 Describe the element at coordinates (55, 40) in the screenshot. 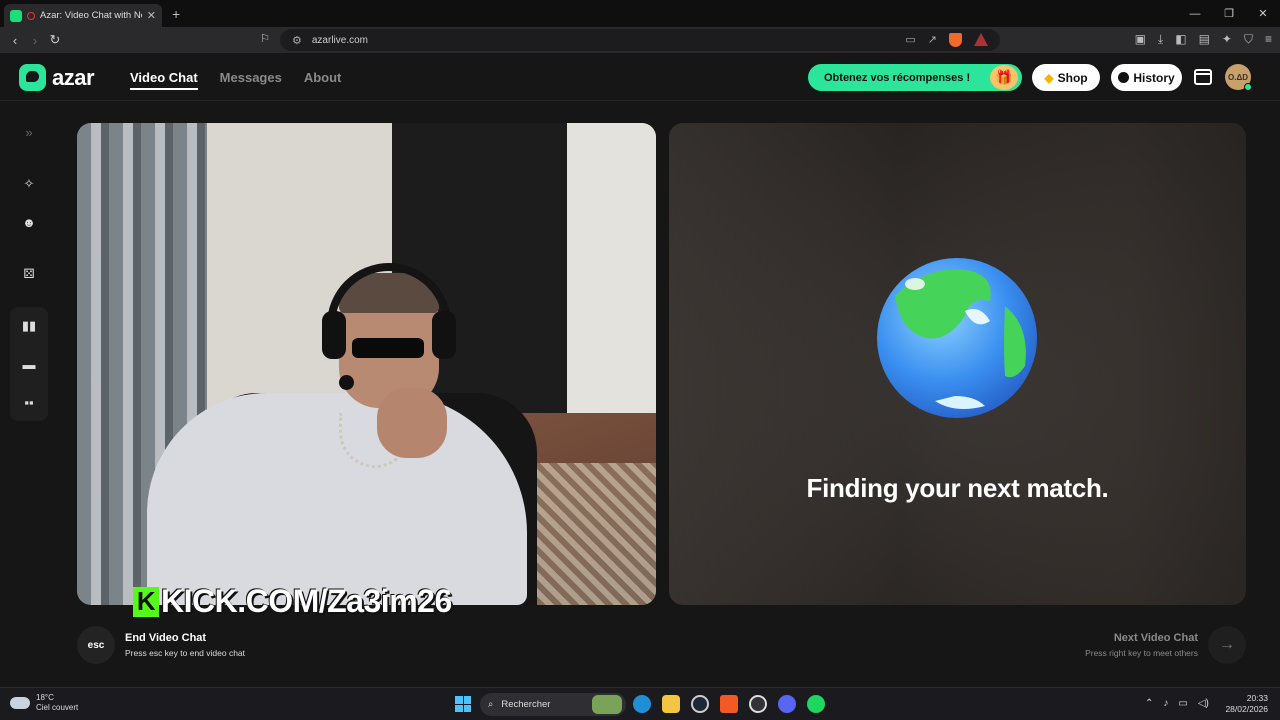

I see `reload-icon: ↻` at that location.